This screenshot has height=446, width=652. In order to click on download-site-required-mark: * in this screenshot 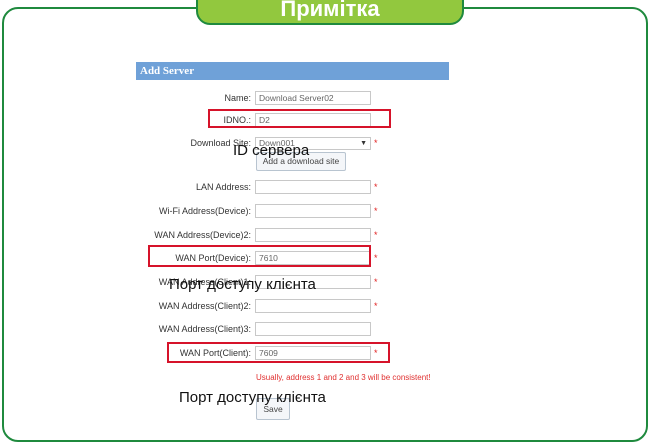, I will do `click(376, 143)`.